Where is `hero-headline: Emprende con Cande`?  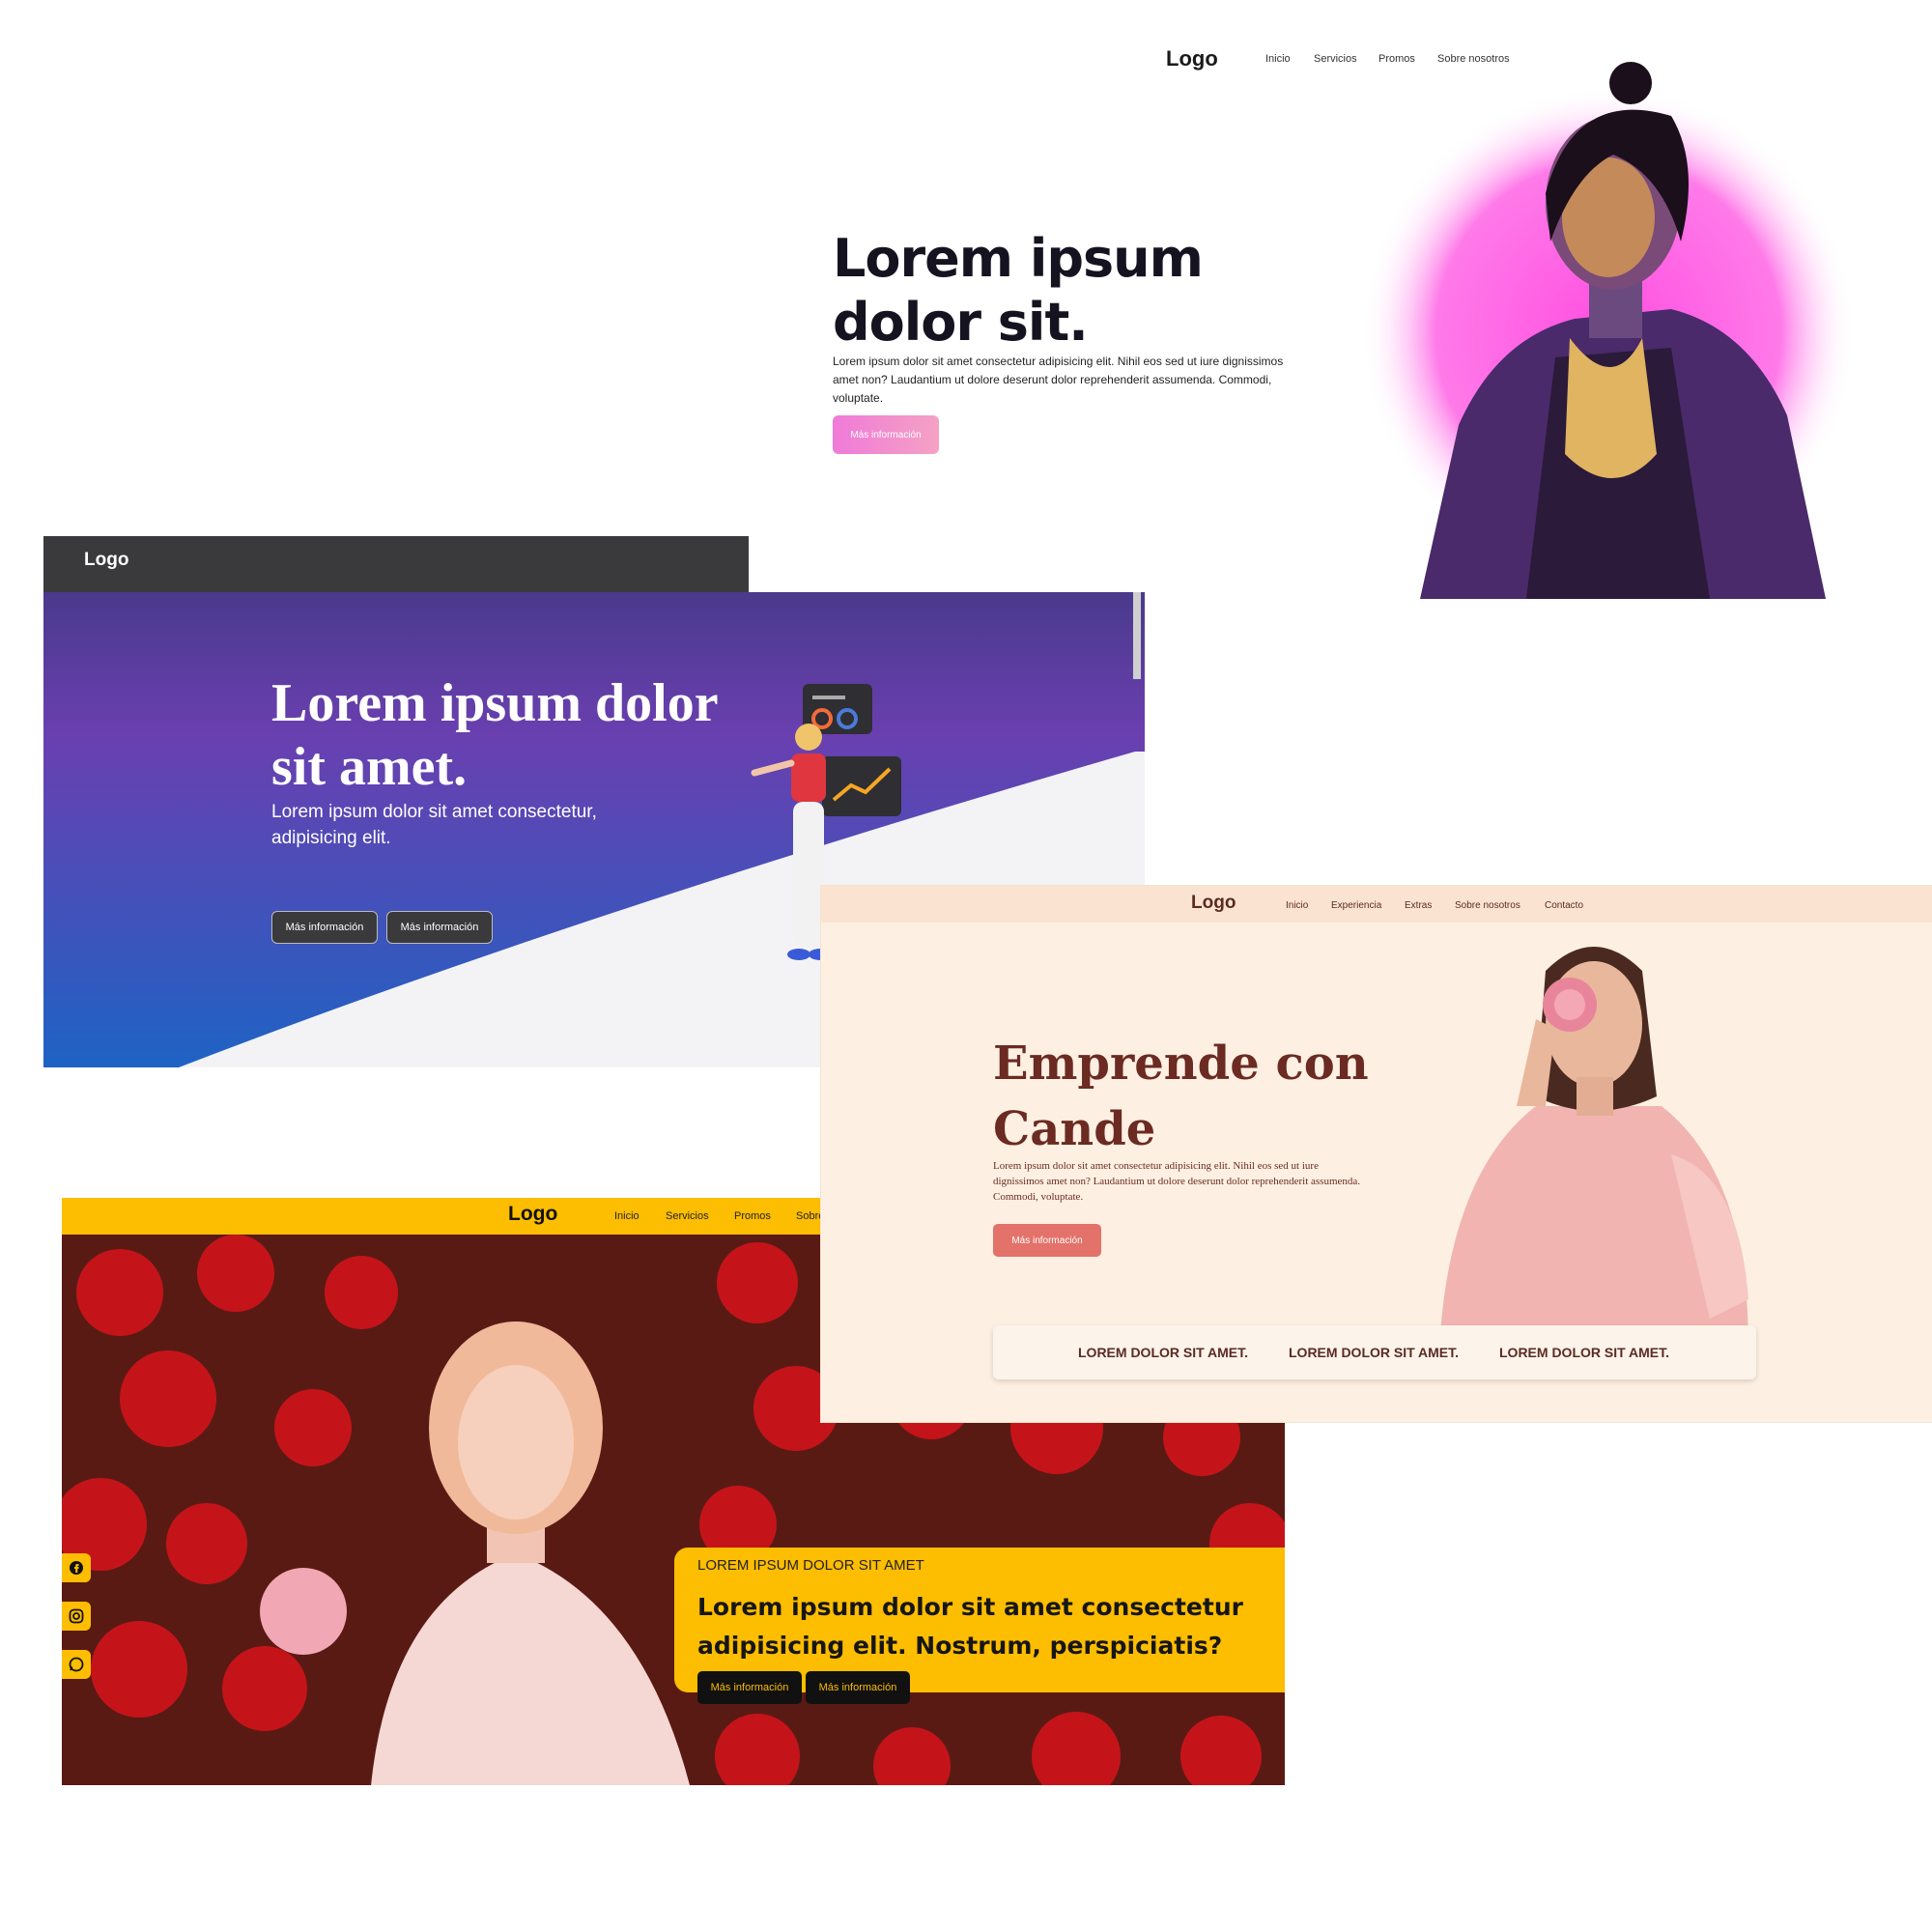
hero-headline: Emprende con Cande is located at coordinates (1181, 1096).